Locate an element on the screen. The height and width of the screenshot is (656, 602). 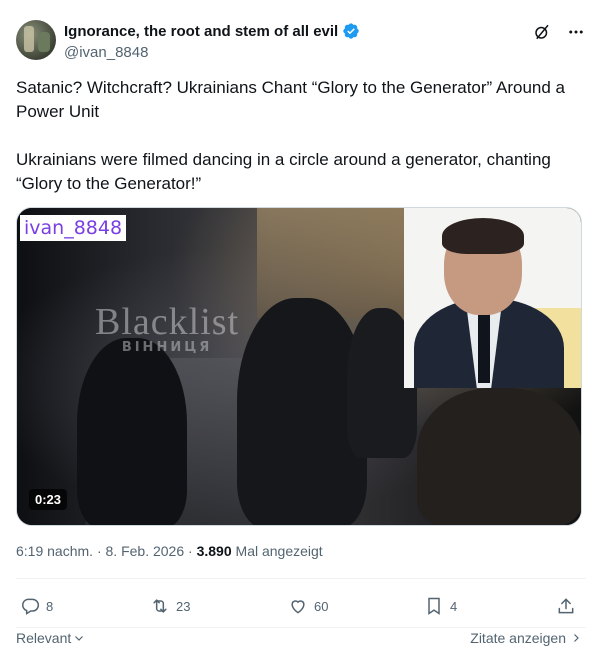
reply-icon is located at coordinates (31, 606).